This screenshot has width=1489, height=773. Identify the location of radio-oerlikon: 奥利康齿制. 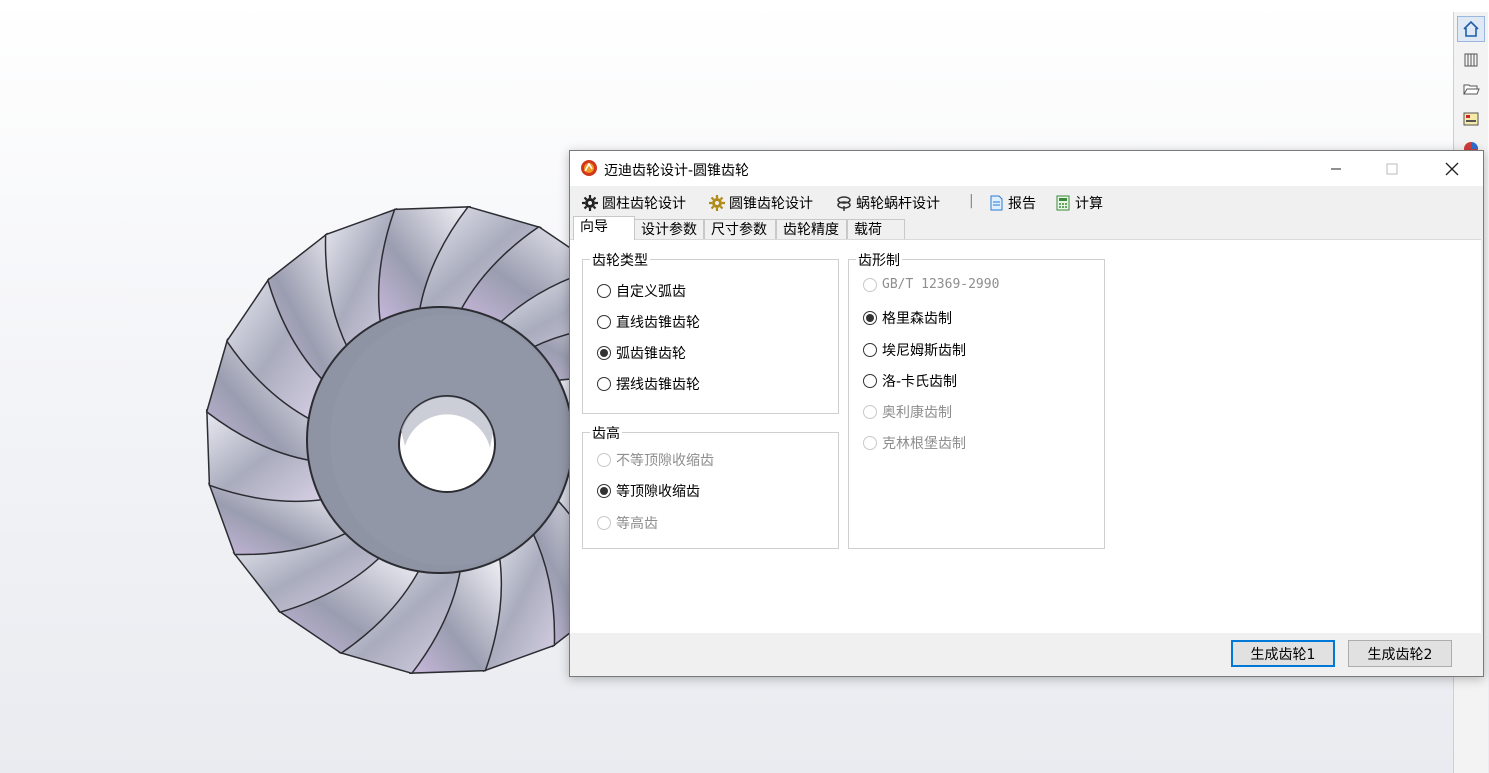
(907, 412).